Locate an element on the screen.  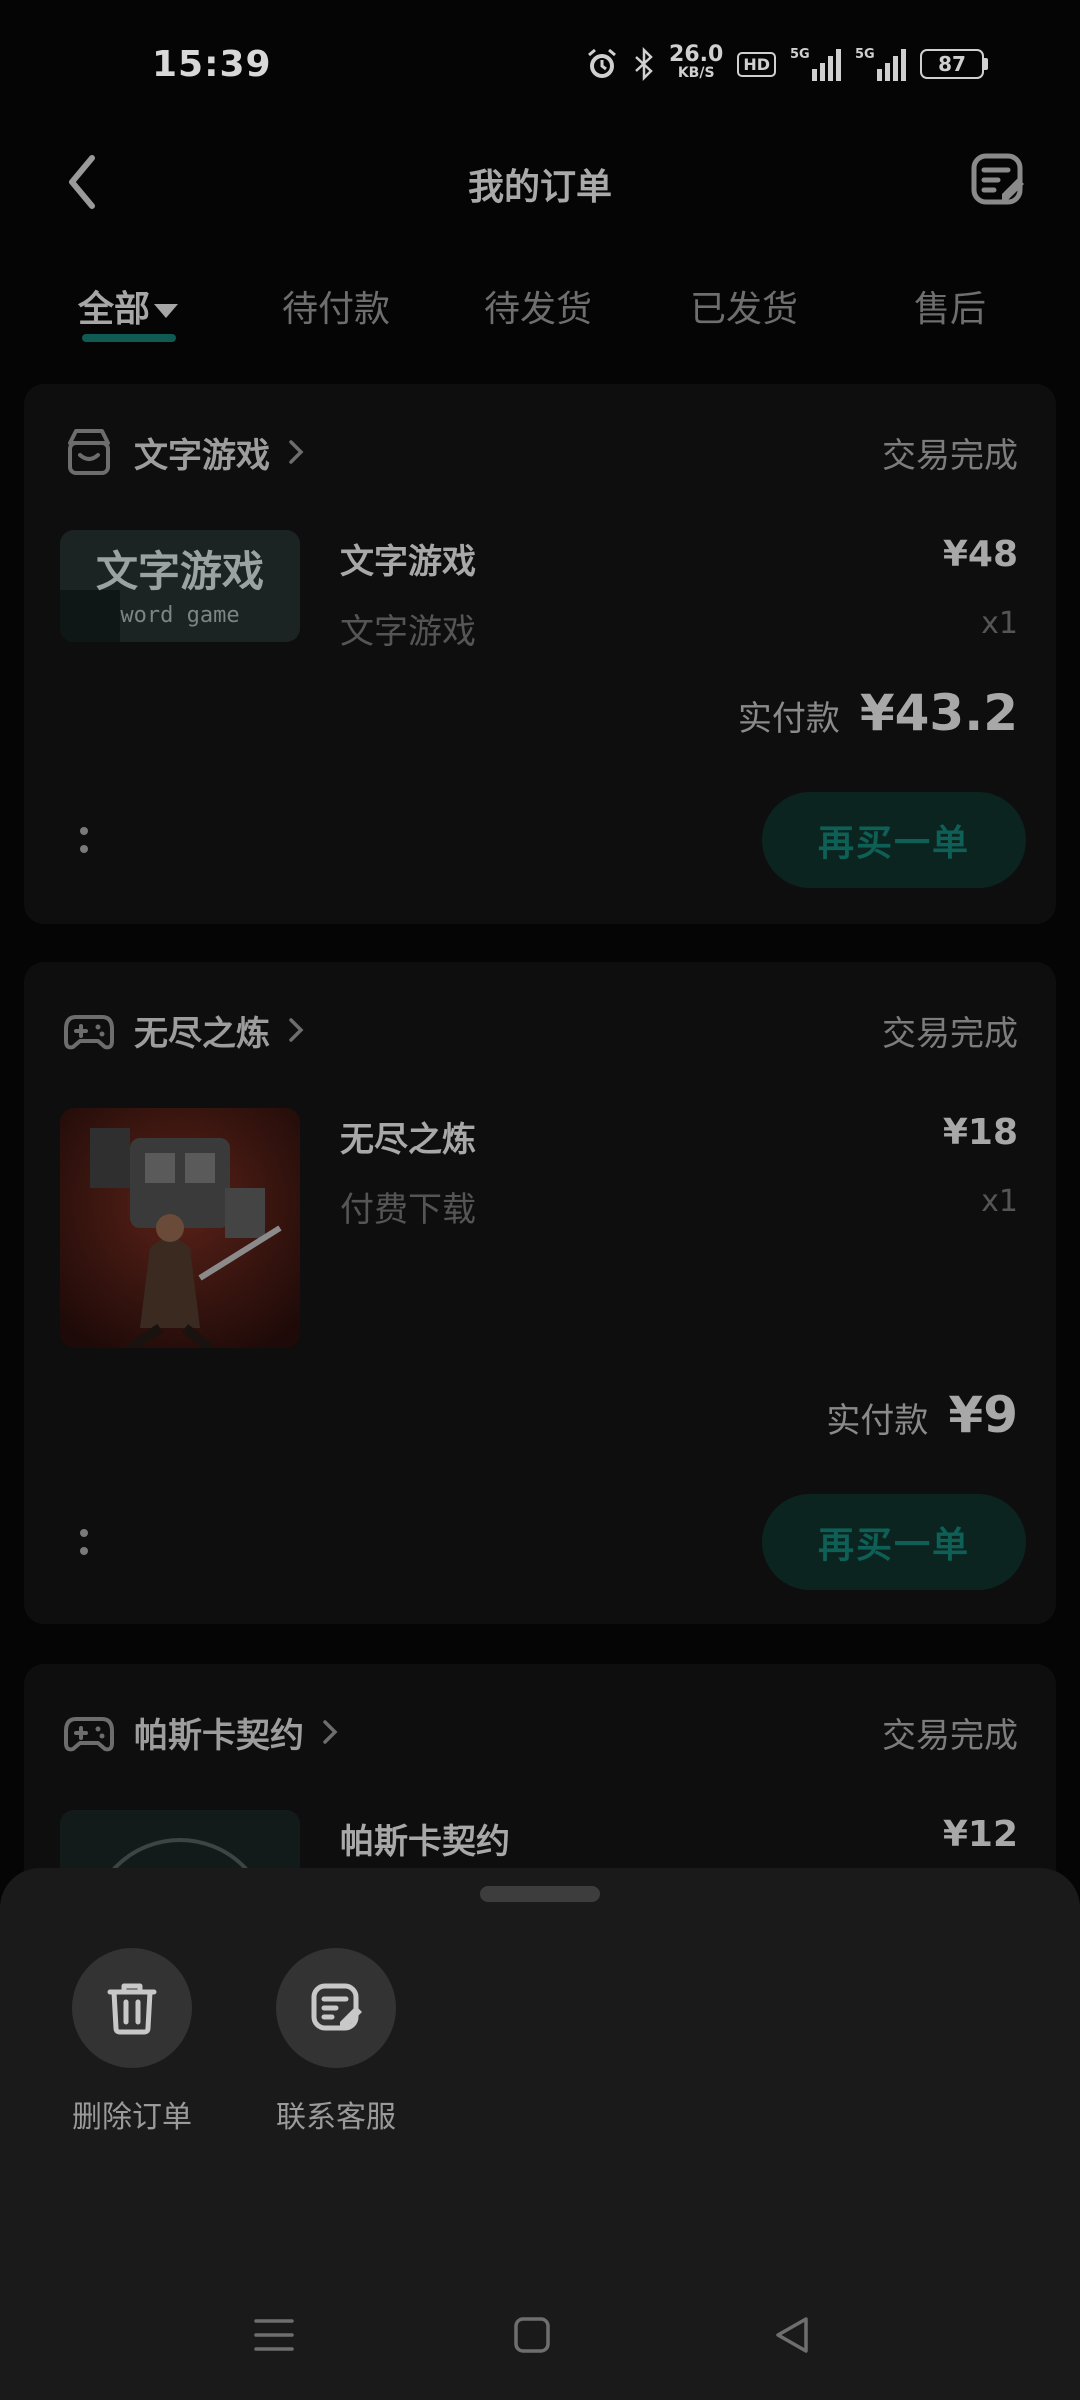
recent-apps-button is located at coordinates (274, 2335).